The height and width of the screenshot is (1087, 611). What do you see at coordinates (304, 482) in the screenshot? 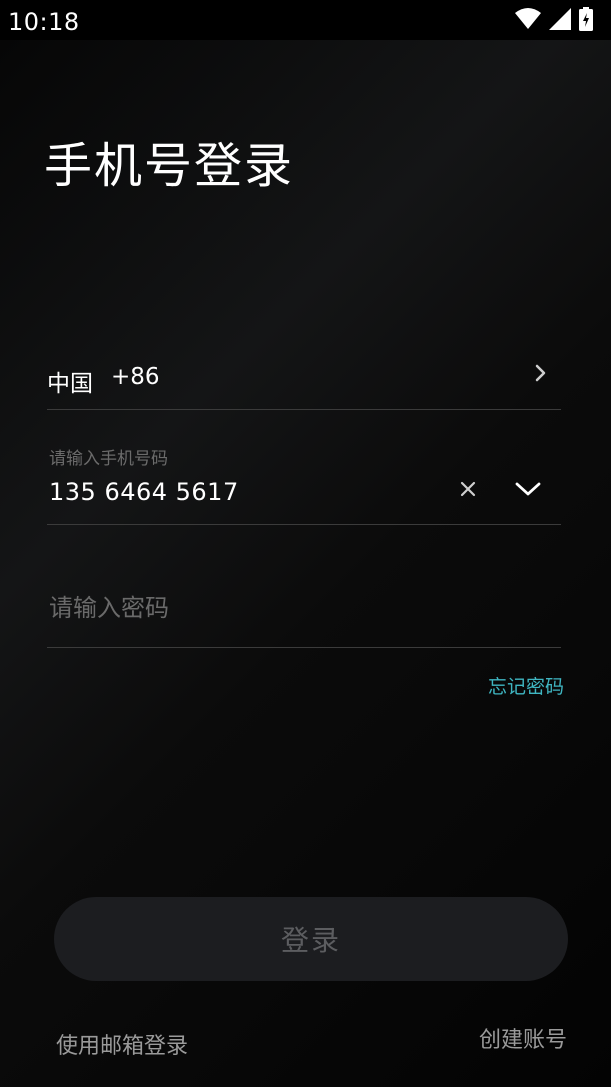
I see `phone-field: 请输入手机号码 135 6464 5617` at bounding box center [304, 482].